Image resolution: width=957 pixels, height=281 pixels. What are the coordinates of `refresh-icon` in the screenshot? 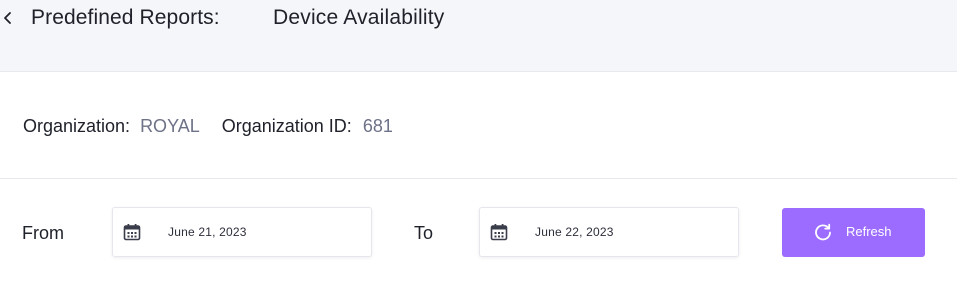 It's located at (823, 232).